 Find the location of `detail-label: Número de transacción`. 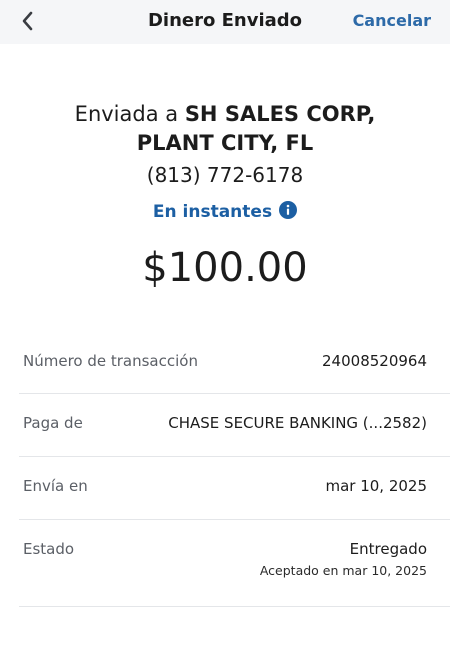

detail-label: Número de transacción is located at coordinates (110, 361).